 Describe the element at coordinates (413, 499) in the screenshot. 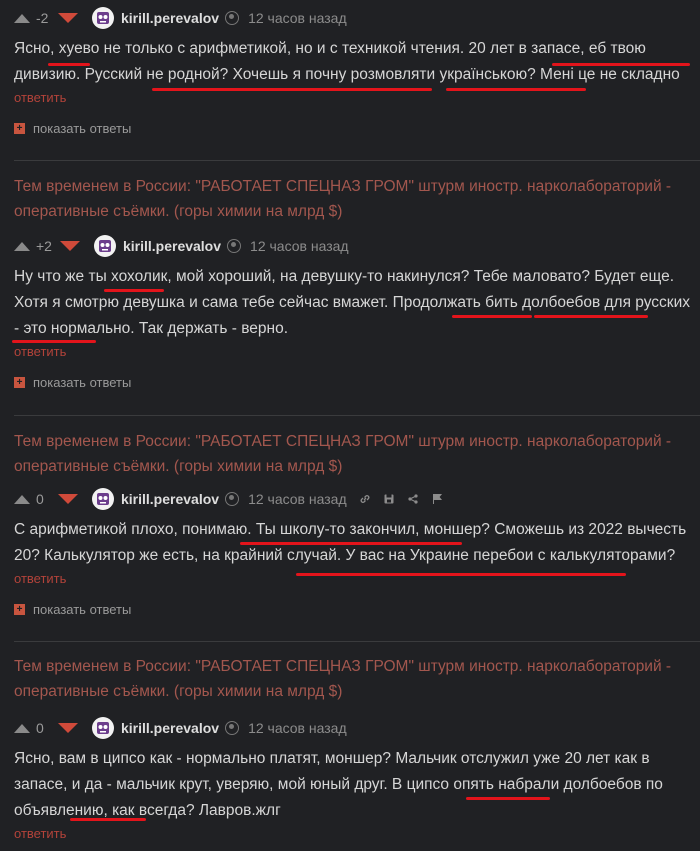

I see `share-icon` at that location.